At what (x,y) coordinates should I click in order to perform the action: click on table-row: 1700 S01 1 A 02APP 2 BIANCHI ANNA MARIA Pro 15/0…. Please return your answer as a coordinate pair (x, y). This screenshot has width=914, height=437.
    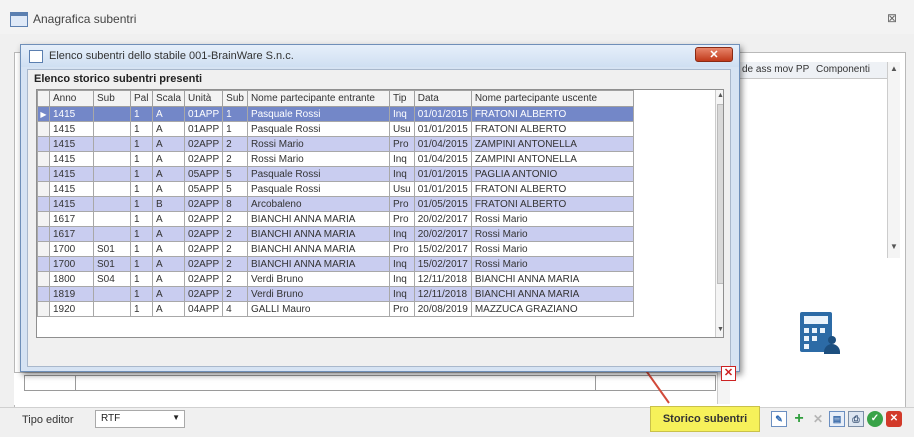
    Looking at the image, I should click on (335, 249).